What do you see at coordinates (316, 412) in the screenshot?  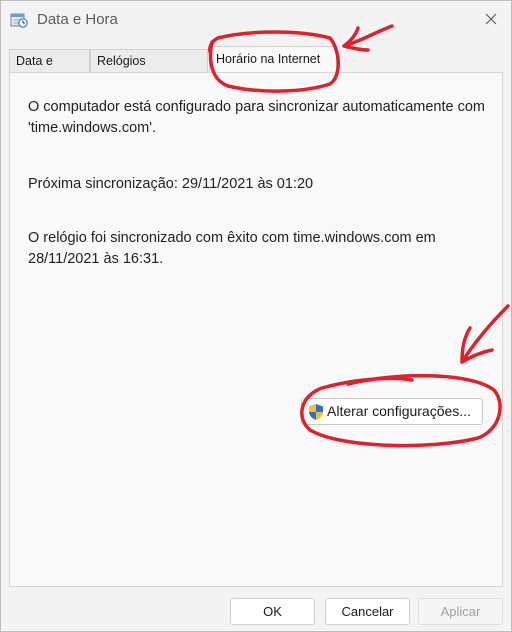 I see `uac-shield-icon` at bounding box center [316, 412].